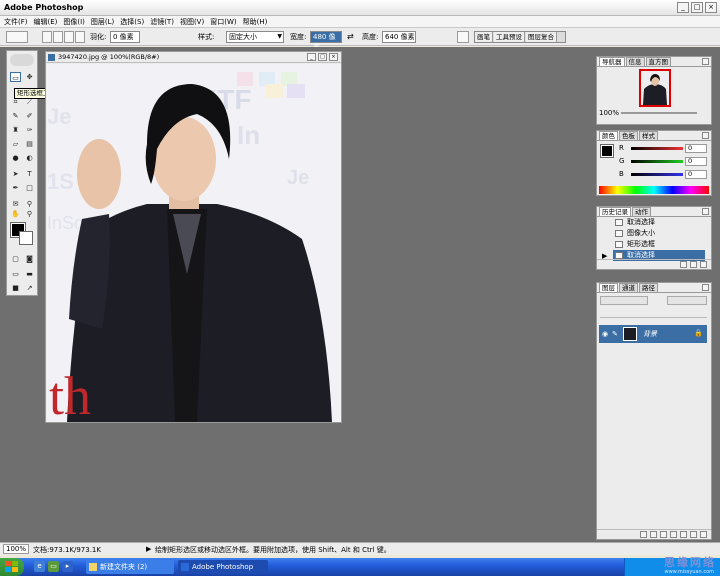 The height and width of the screenshot is (576, 720). Describe the element at coordinates (67, 550) in the screenshot. I see `status-doc-size: 文档:973.1K/973.1K` at that location.